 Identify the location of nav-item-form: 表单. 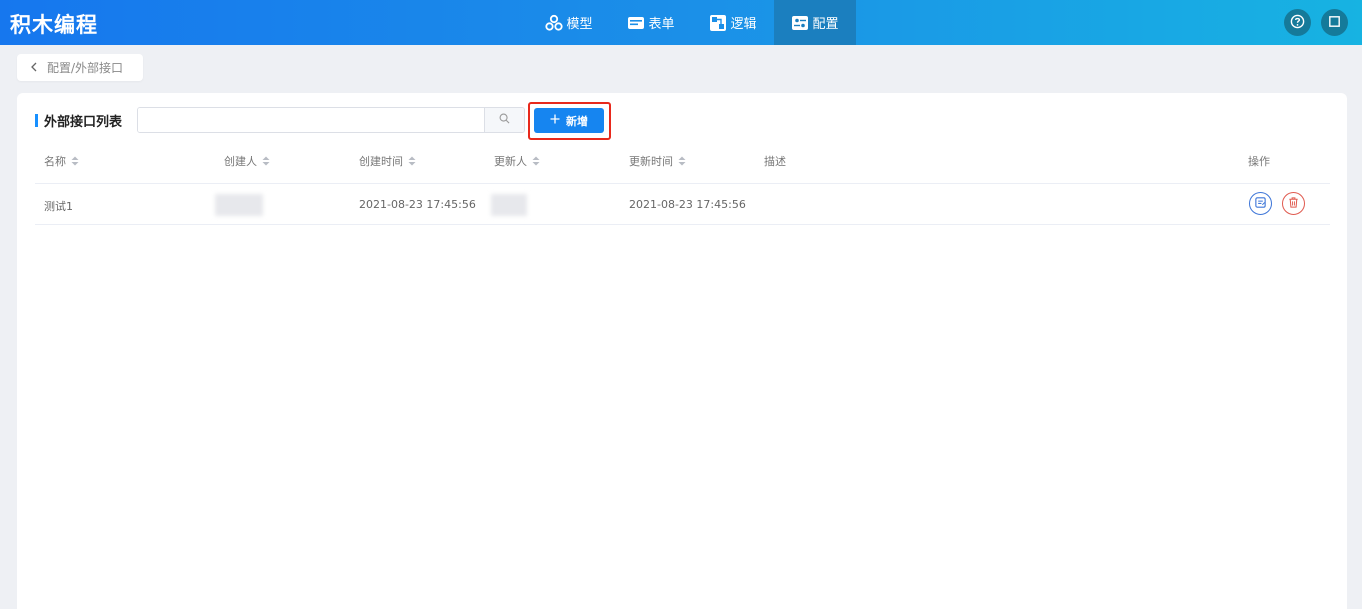
(651, 22).